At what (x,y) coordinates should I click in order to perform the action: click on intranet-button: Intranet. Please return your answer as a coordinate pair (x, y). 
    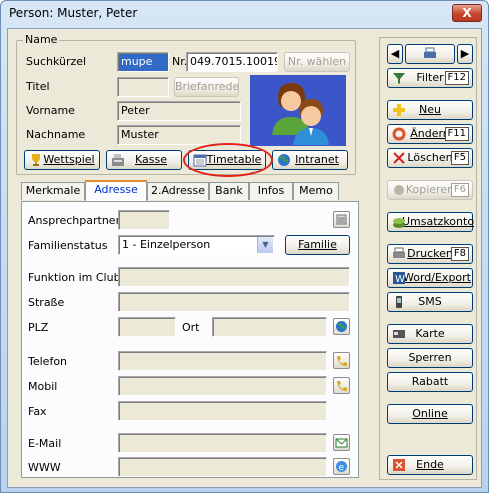
    Looking at the image, I should click on (310, 160).